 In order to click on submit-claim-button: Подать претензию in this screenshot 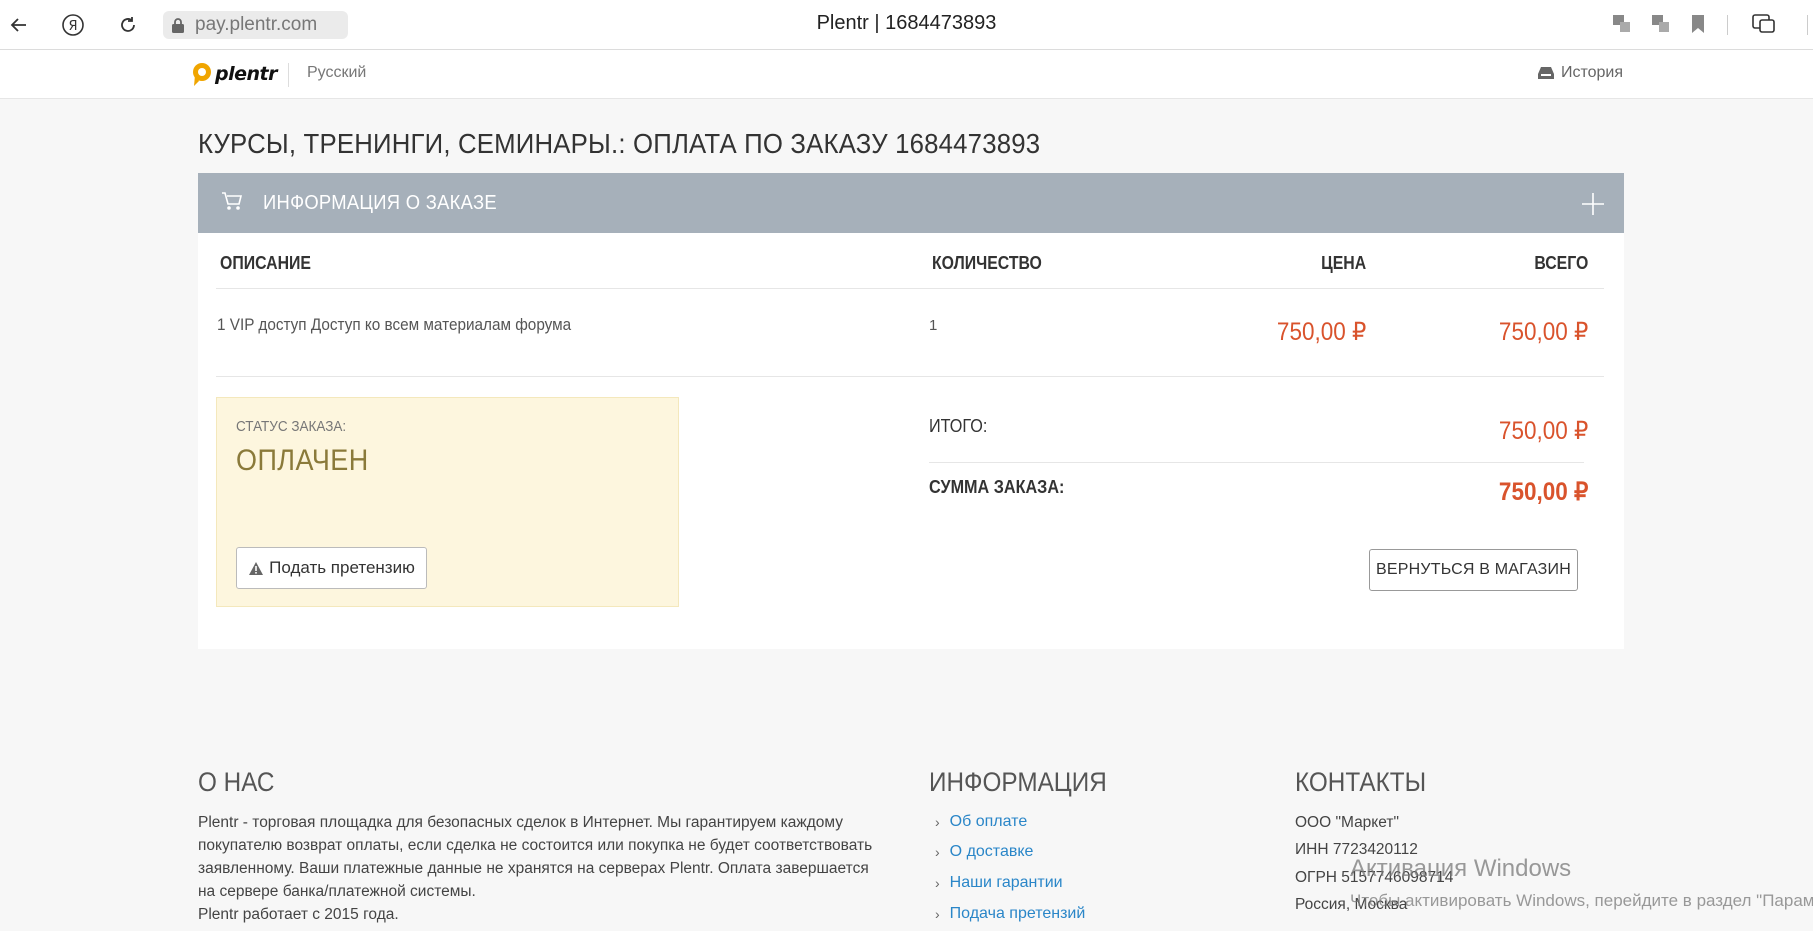, I will do `click(331, 568)`.